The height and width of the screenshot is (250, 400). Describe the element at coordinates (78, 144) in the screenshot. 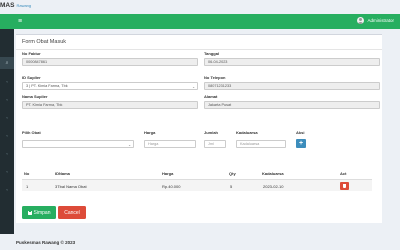

I see `pilih-obat-select: ⌄` at that location.